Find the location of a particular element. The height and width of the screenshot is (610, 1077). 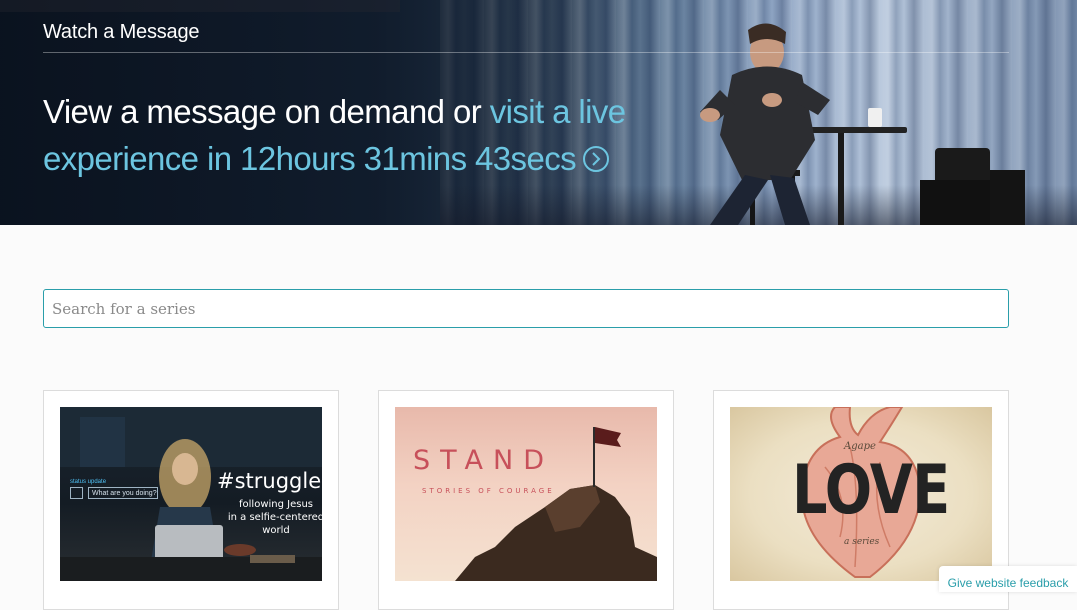

series-thumbnail: Agape LOVE a series is located at coordinates (861, 494).